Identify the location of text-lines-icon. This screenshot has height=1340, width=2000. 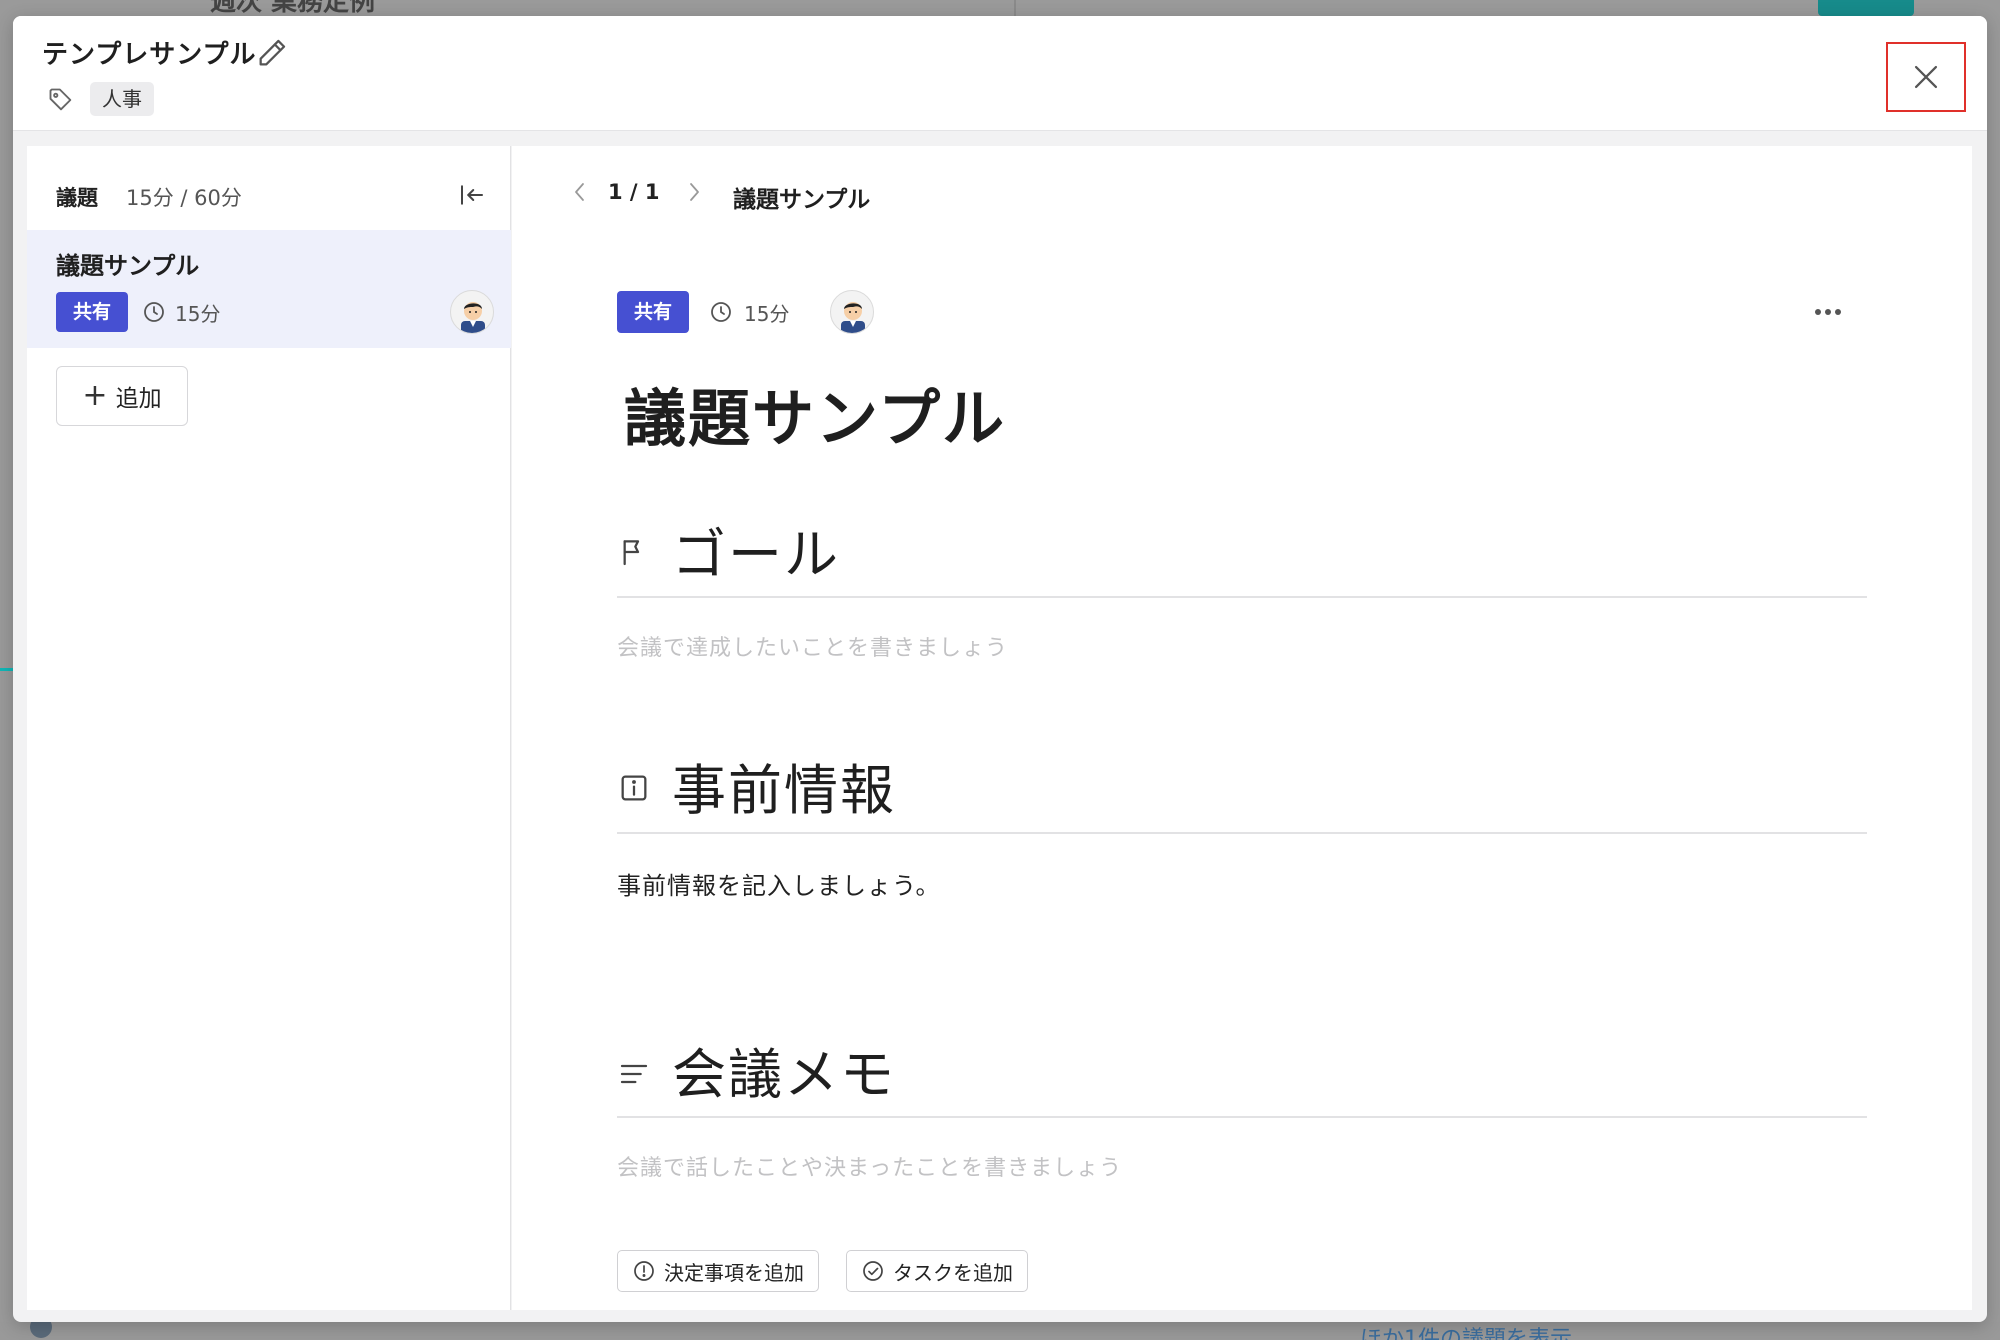
(634, 1074).